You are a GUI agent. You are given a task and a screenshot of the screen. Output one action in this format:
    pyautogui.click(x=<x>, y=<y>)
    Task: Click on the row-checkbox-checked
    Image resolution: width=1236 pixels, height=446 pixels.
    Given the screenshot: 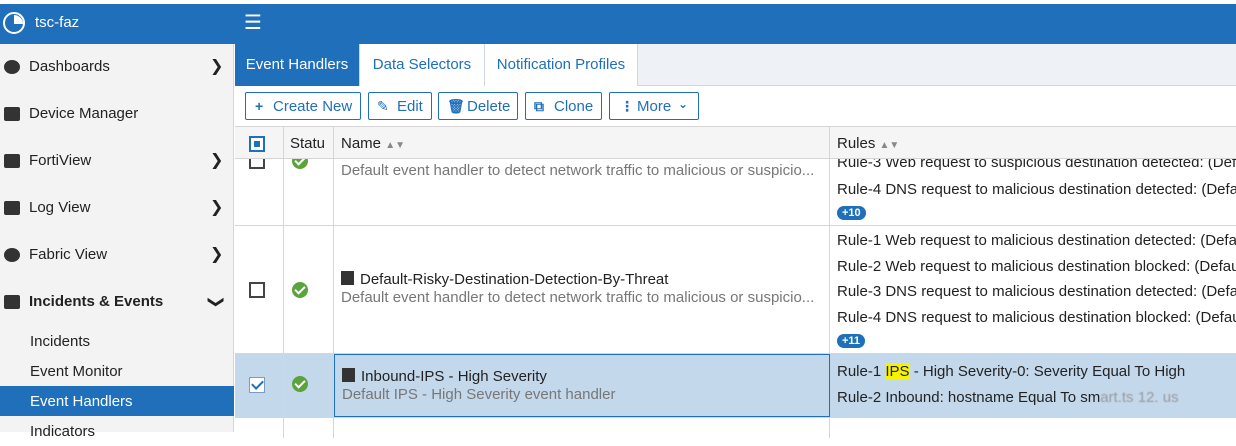 What is the action you would take?
    pyautogui.click(x=257, y=385)
    